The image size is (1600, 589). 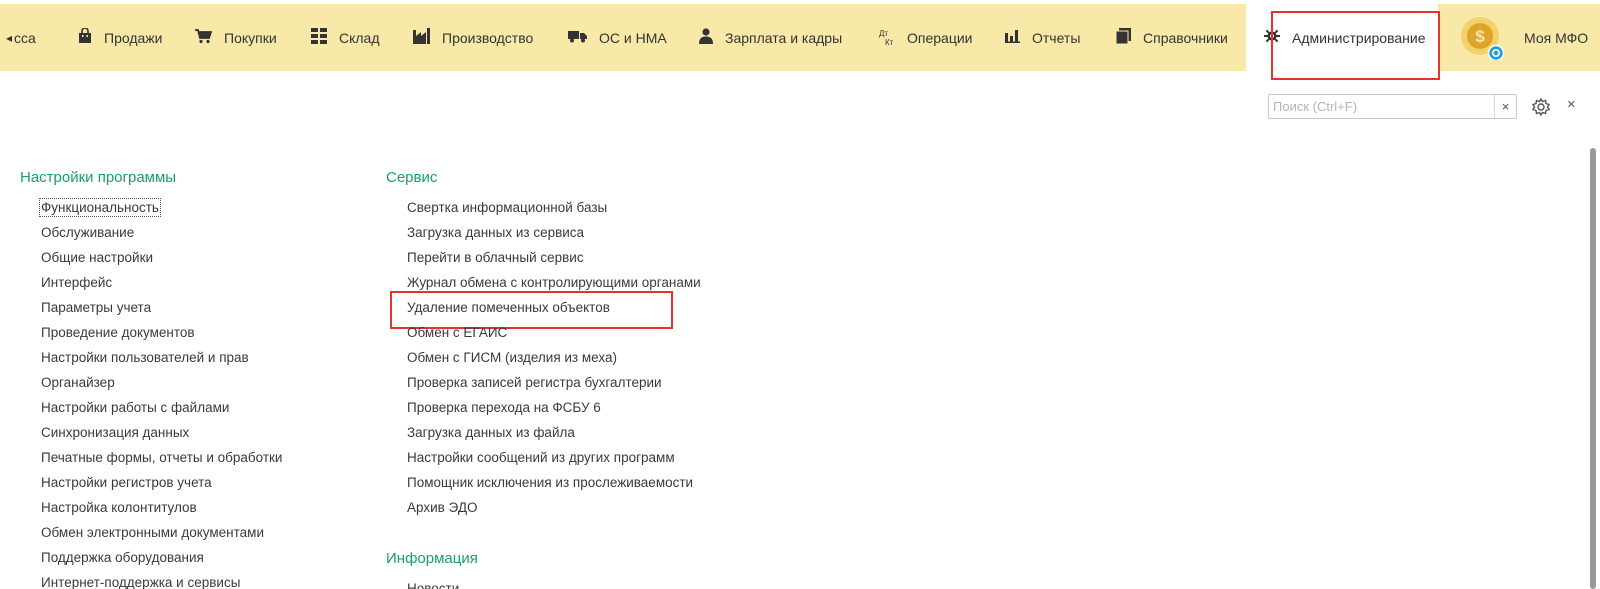 I want to click on menu-link: Обмен с ГИСМ (изделия из меха), so click(x=554, y=361).